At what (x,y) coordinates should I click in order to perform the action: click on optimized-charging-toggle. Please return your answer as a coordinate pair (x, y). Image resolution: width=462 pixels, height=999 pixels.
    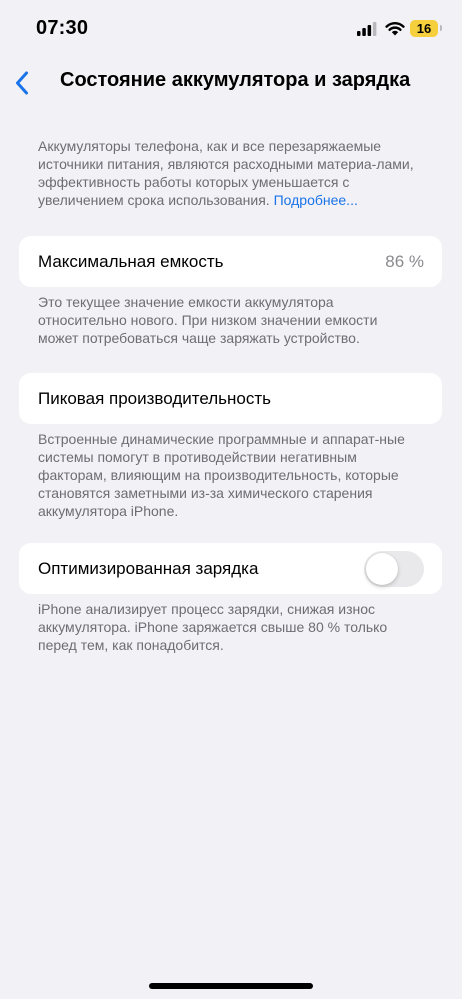
    Looking at the image, I should click on (394, 568).